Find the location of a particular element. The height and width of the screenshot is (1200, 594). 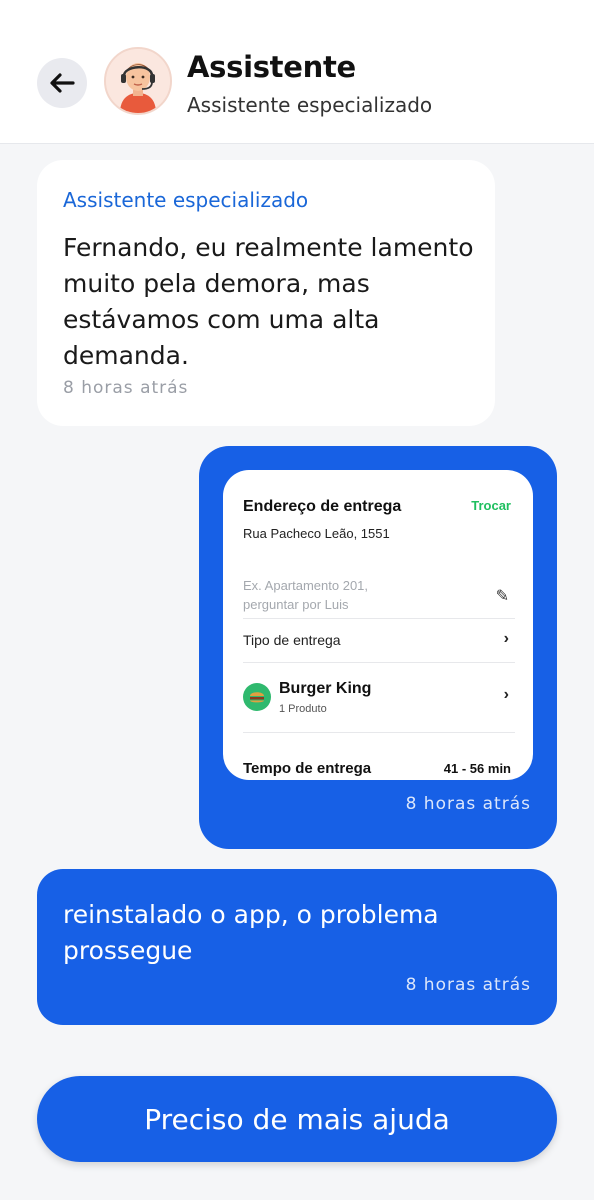

back-button is located at coordinates (62, 83).